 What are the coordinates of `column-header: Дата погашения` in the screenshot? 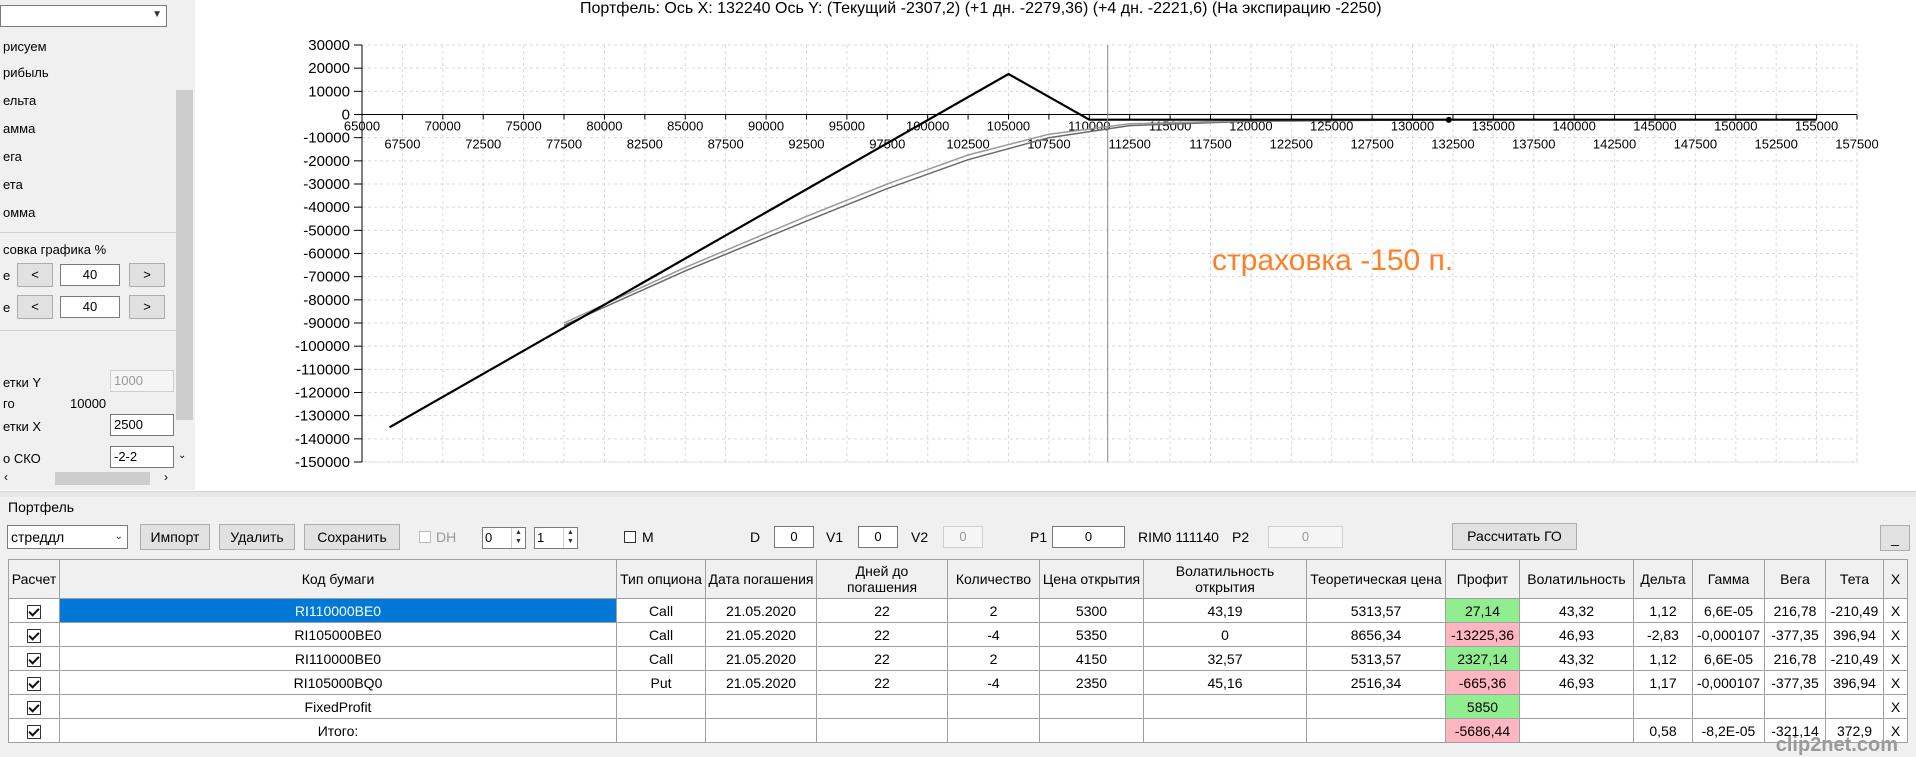 It's located at (761, 579).